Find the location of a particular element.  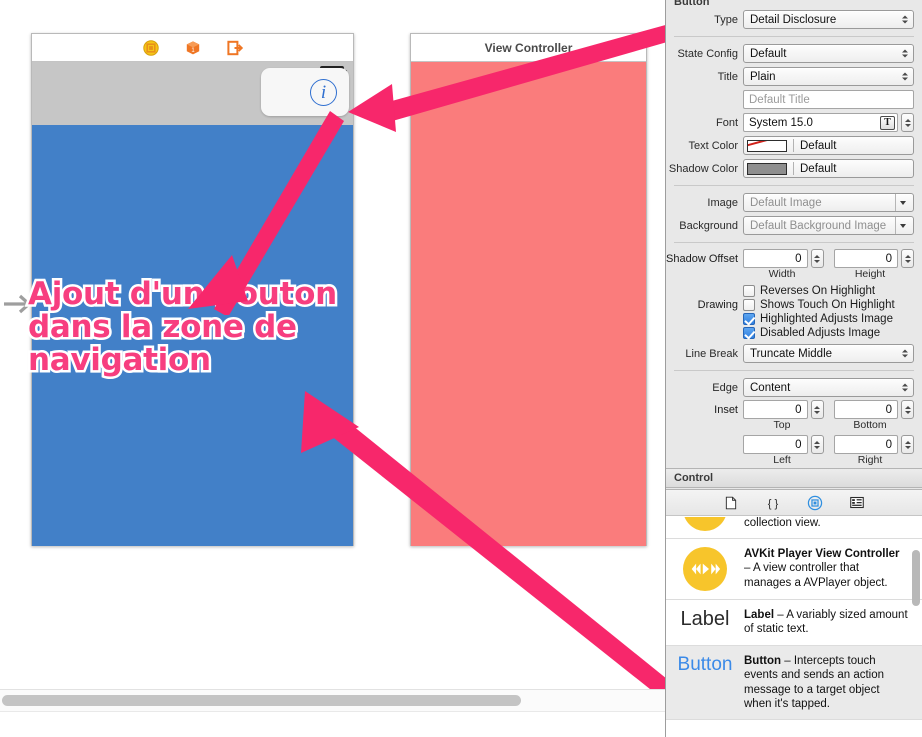

image-combo-box: Default Image is located at coordinates (828, 202).